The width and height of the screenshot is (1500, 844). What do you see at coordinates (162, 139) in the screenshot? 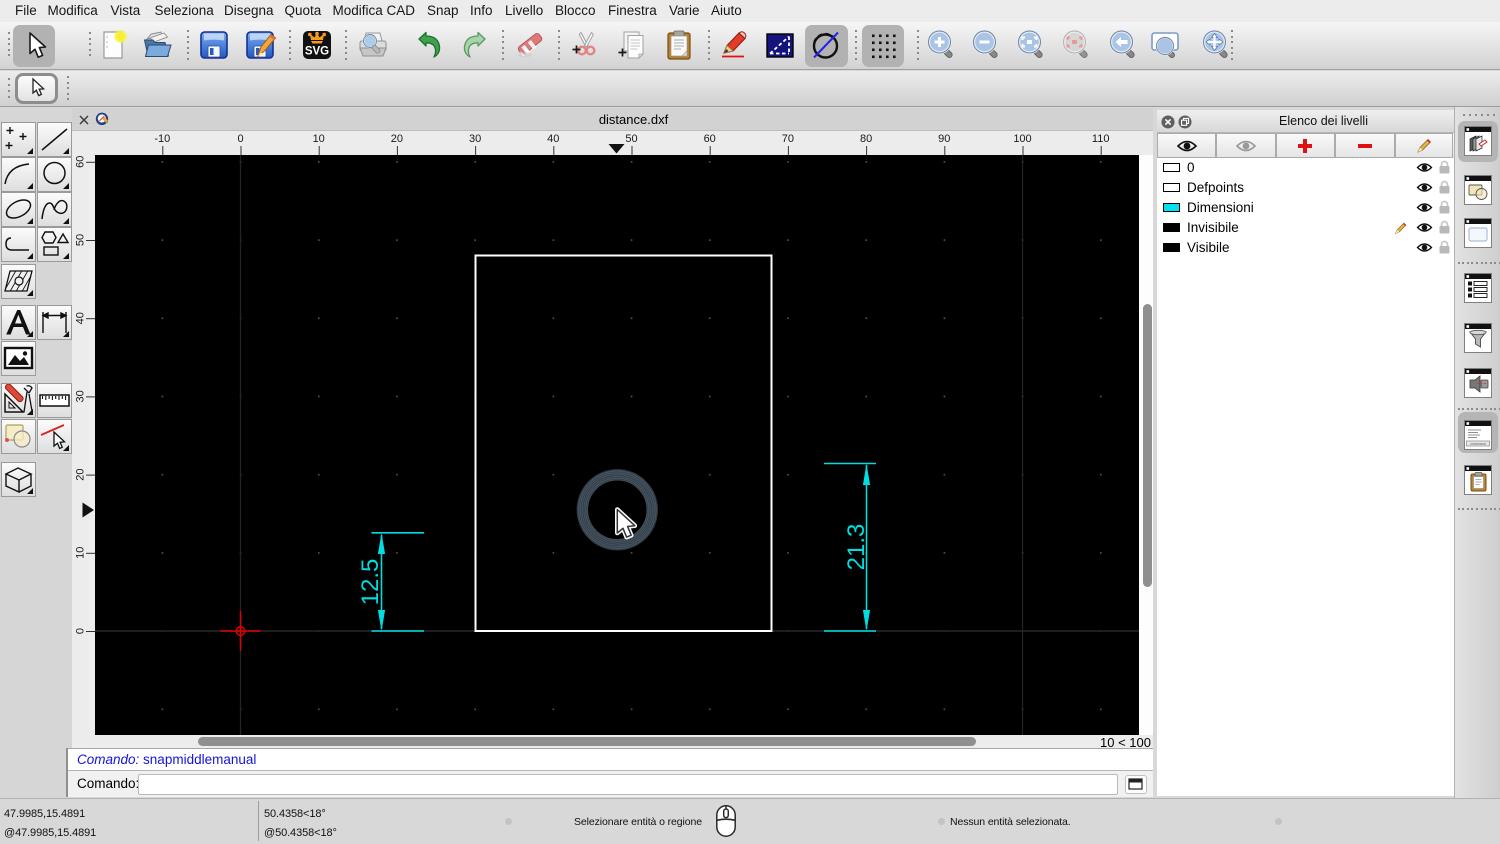
I see `svg-text: -10` at bounding box center [162, 139].